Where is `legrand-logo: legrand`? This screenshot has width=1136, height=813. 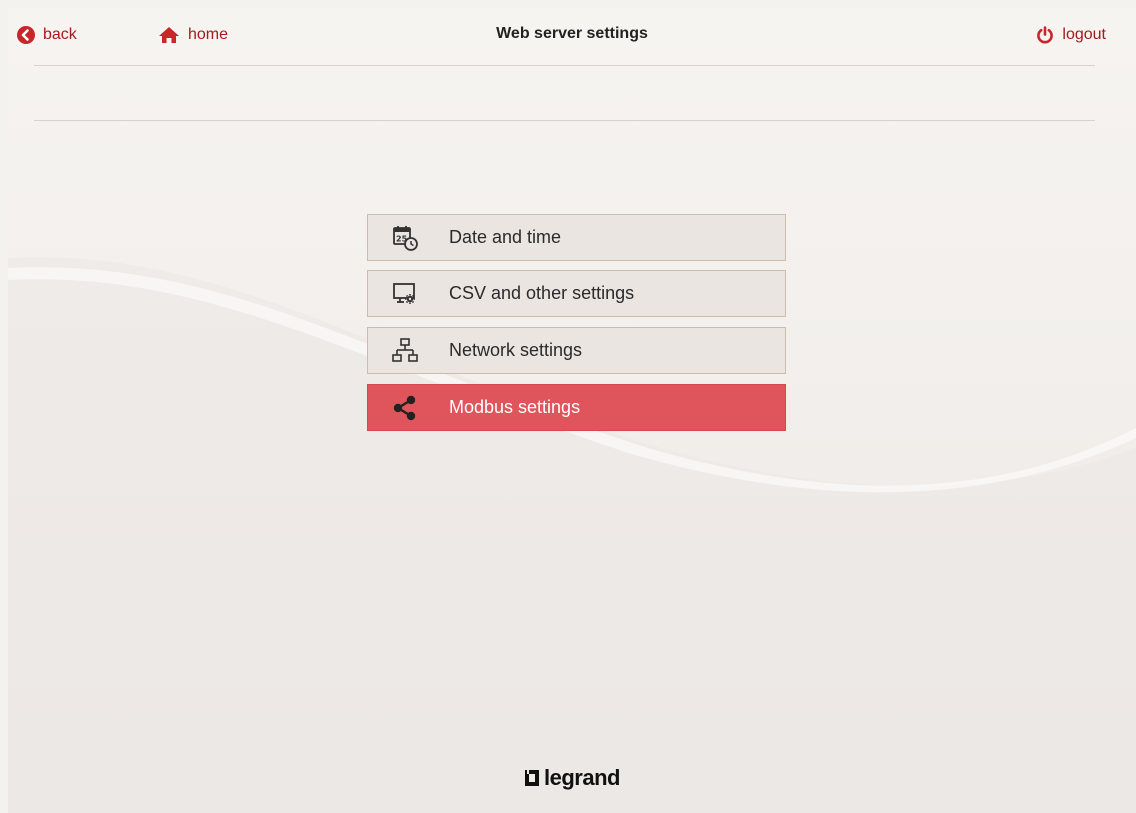 legrand-logo: legrand is located at coordinates (572, 778).